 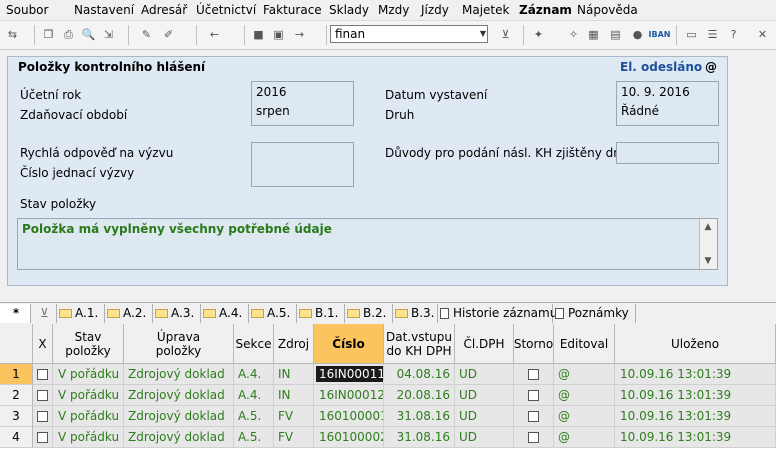 What do you see at coordinates (661, 67) in the screenshot?
I see `status-badge: El. odesláno` at bounding box center [661, 67].